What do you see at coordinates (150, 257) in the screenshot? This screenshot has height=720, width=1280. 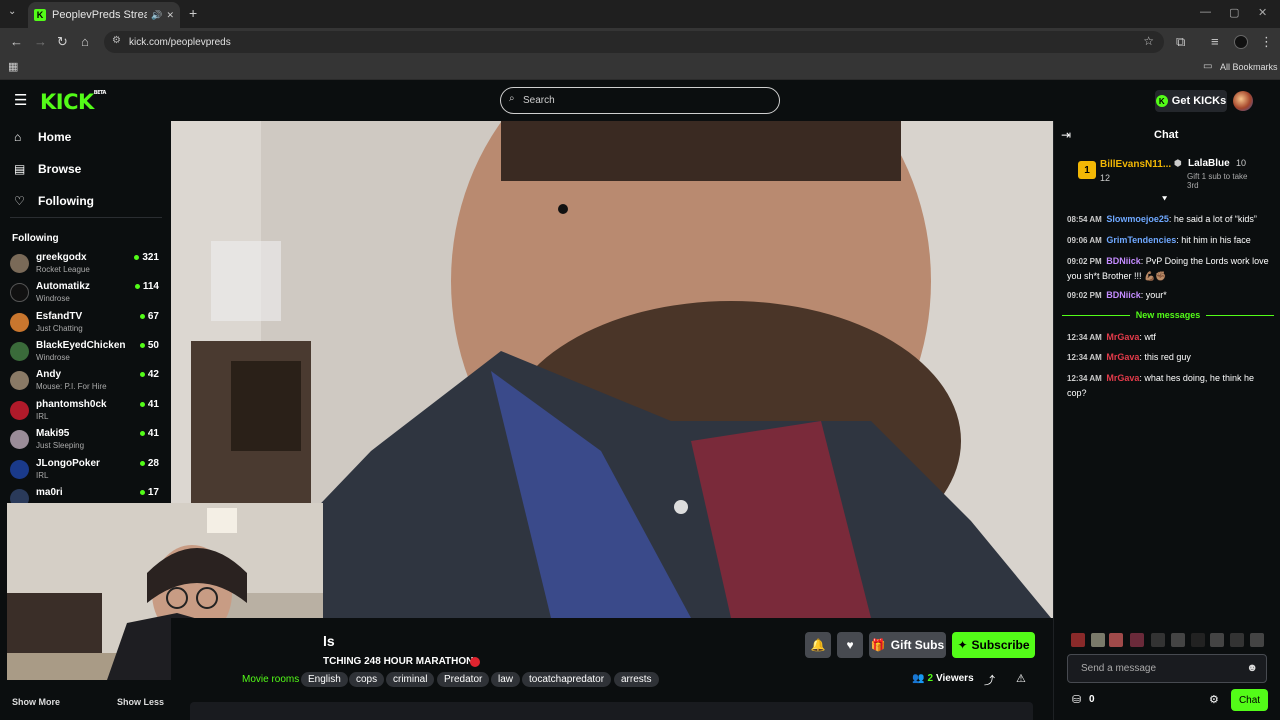 I see `viewer-count-value: 321` at bounding box center [150, 257].